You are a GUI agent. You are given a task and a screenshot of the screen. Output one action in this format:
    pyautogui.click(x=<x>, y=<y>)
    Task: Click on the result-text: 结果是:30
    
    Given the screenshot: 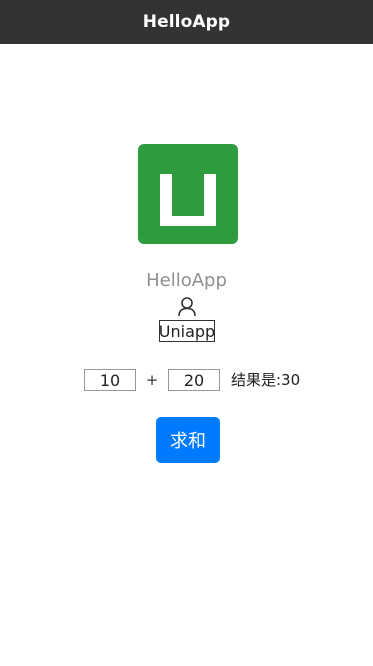 What is the action you would take?
    pyautogui.click(x=266, y=380)
    